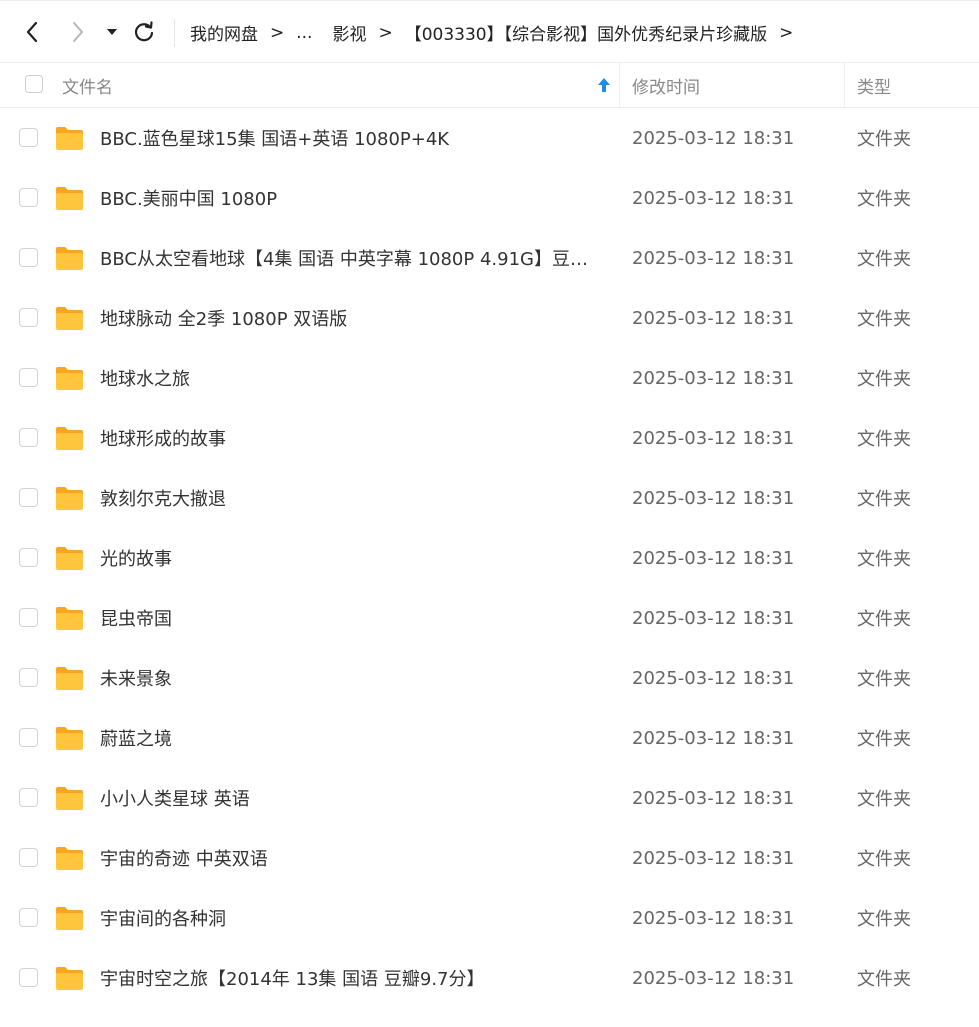  I want to click on table-row: 宇宙的奇迹 中英双语 2025-03-12 18:31 文件夹, so click(489, 858).